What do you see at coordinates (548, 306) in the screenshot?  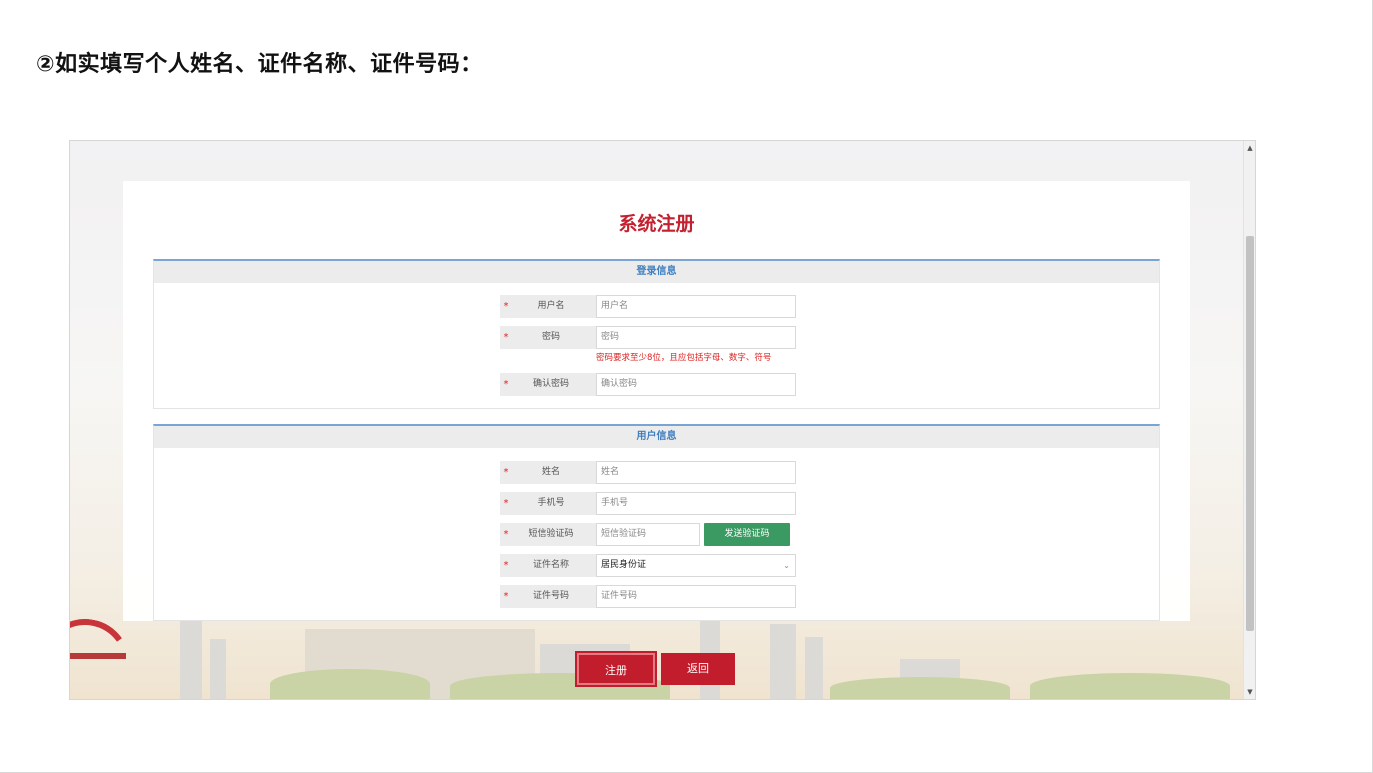 I see `field-label: 用户名` at bounding box center [548, 306].